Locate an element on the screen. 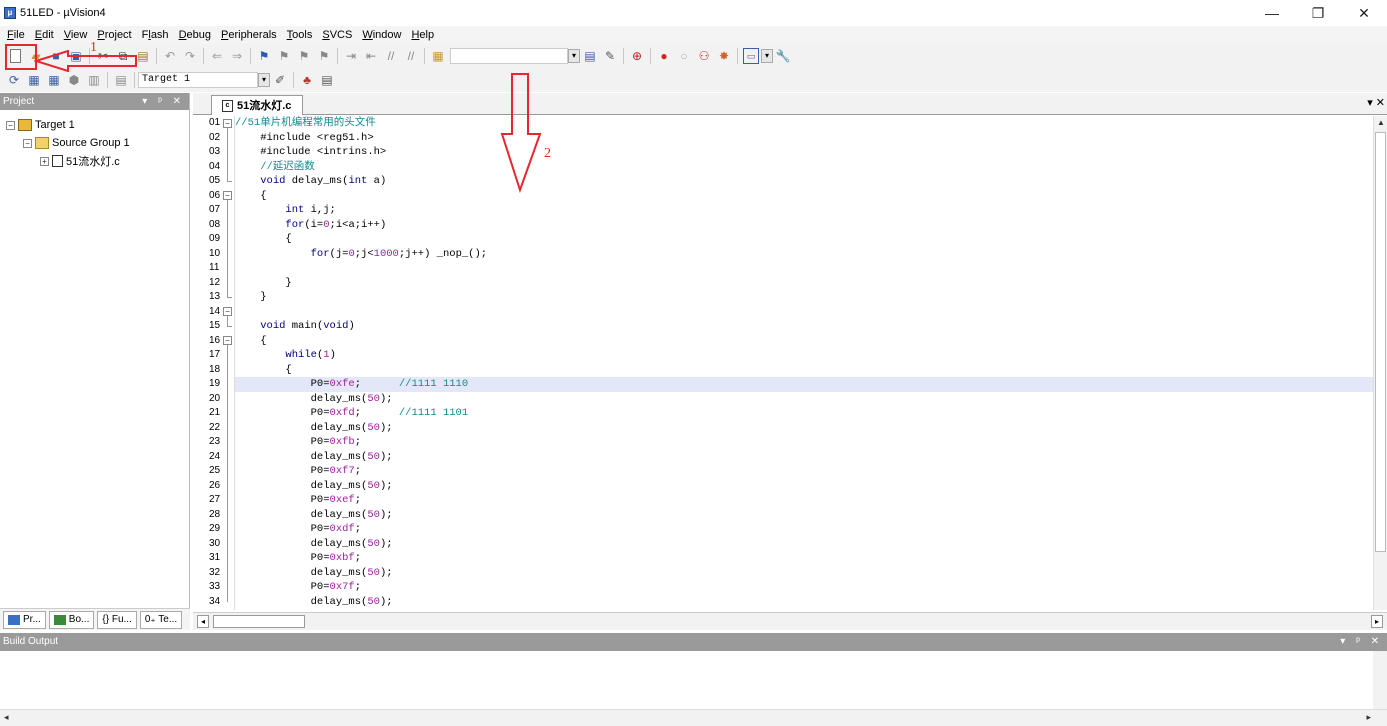  menu-edit: Edit is located at coordinates (44, 35).